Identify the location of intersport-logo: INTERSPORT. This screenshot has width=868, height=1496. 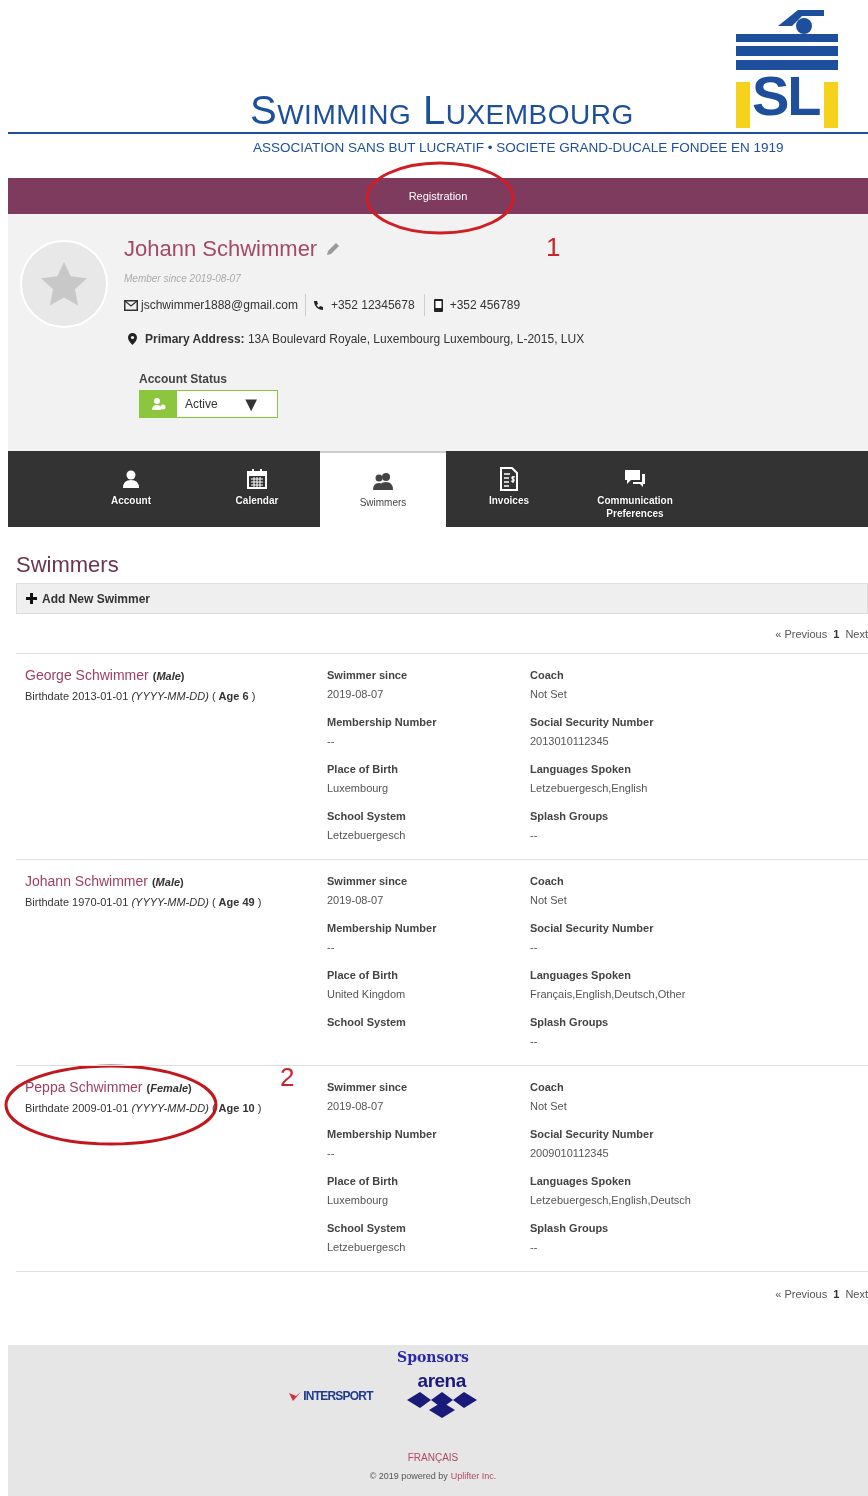
(338, 1396).